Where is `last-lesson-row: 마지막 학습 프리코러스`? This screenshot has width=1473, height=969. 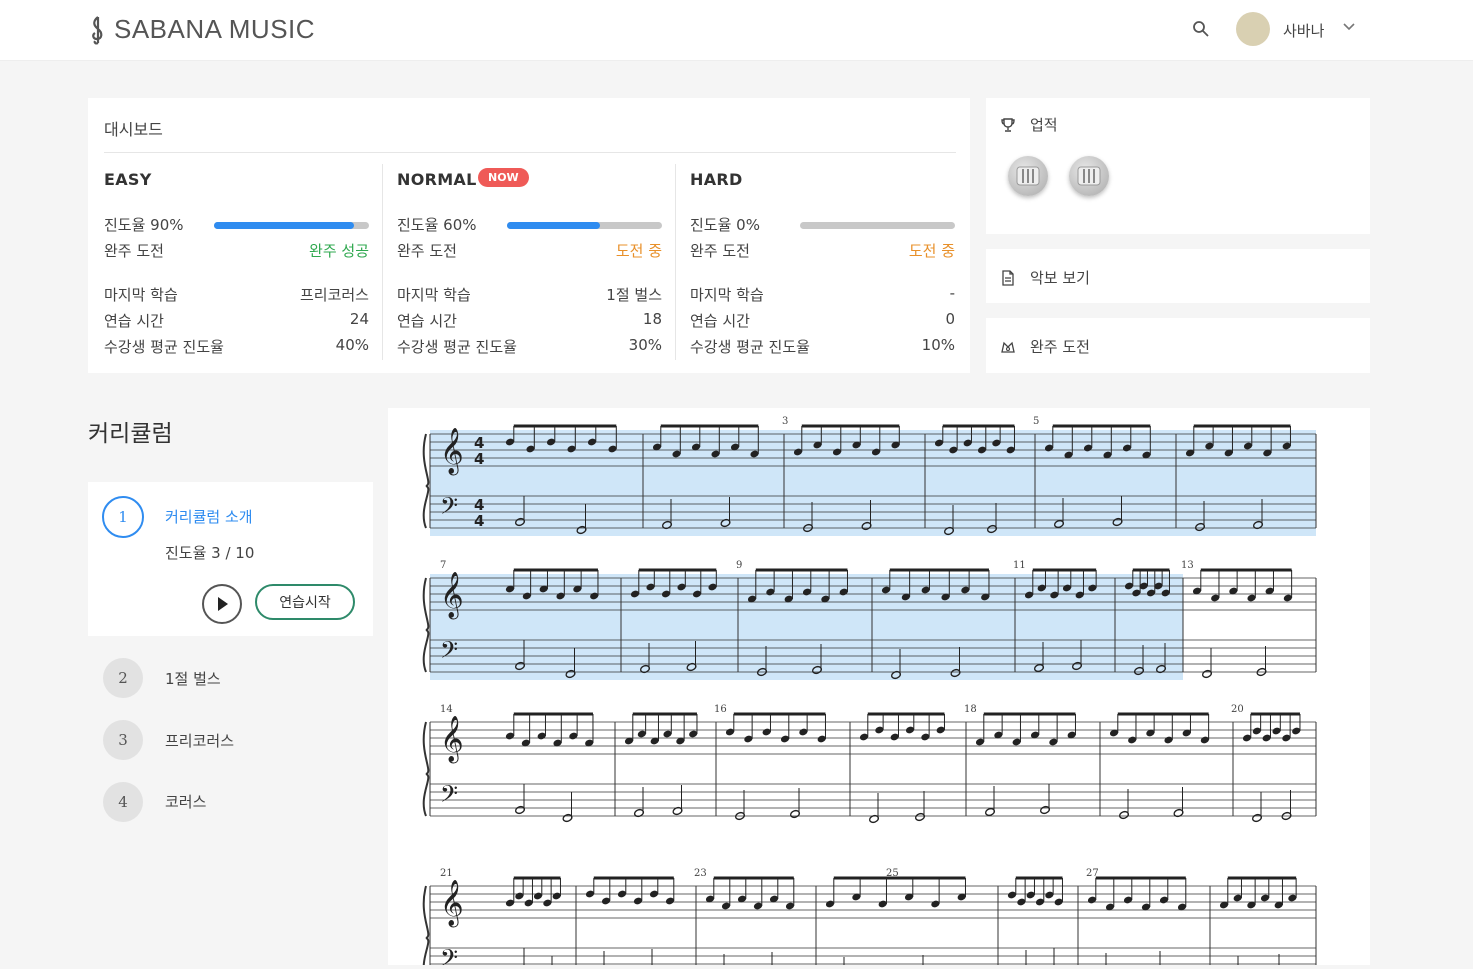 last-lesson-row: 마지막 학습 프리코러스 is located at coordinates (236, 294).